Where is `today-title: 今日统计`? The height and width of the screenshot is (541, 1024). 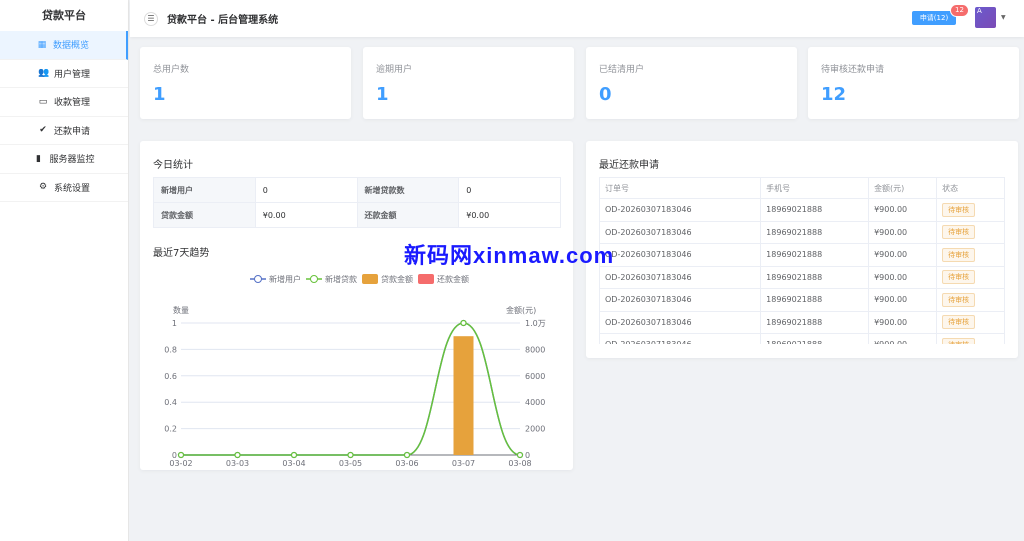 today-title: 今日统计 is located at coordinates (173, 165).